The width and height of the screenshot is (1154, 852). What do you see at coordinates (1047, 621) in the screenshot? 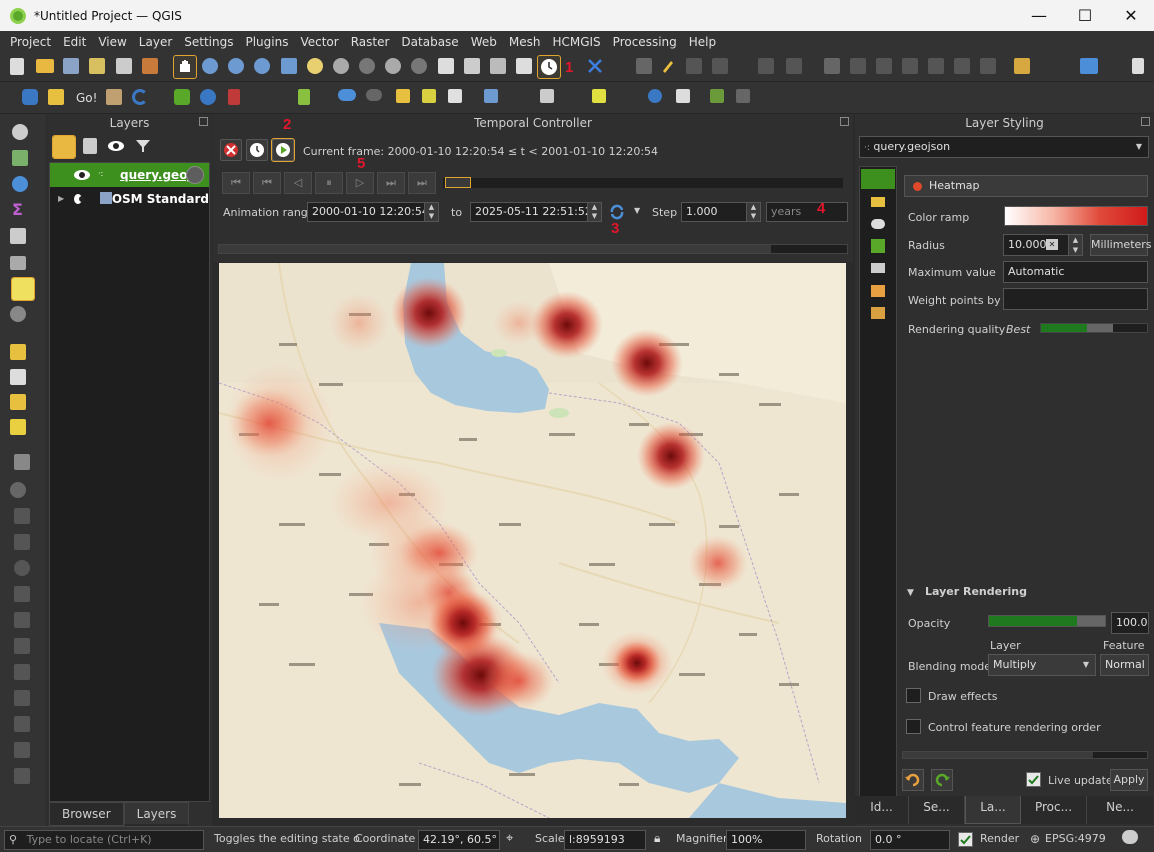
I see `opacity-slider` at bounding box center [1047, 621].